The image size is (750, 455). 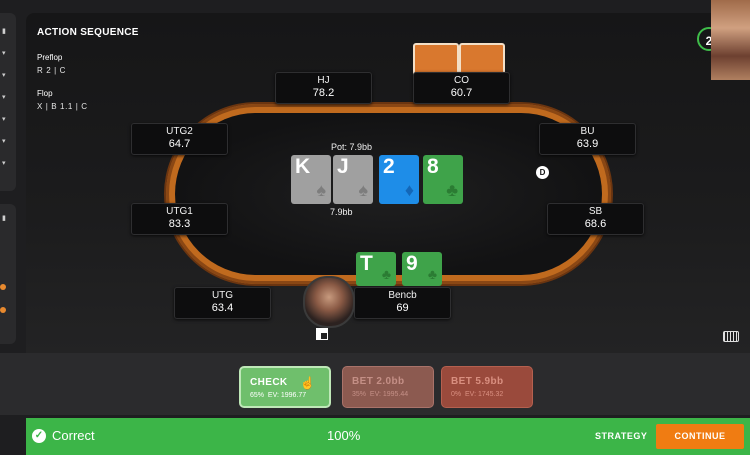 What do you see at coordinates (433, 166) in the screenshot?
I see `card-rank: 8` at bounding box center [433, 166].